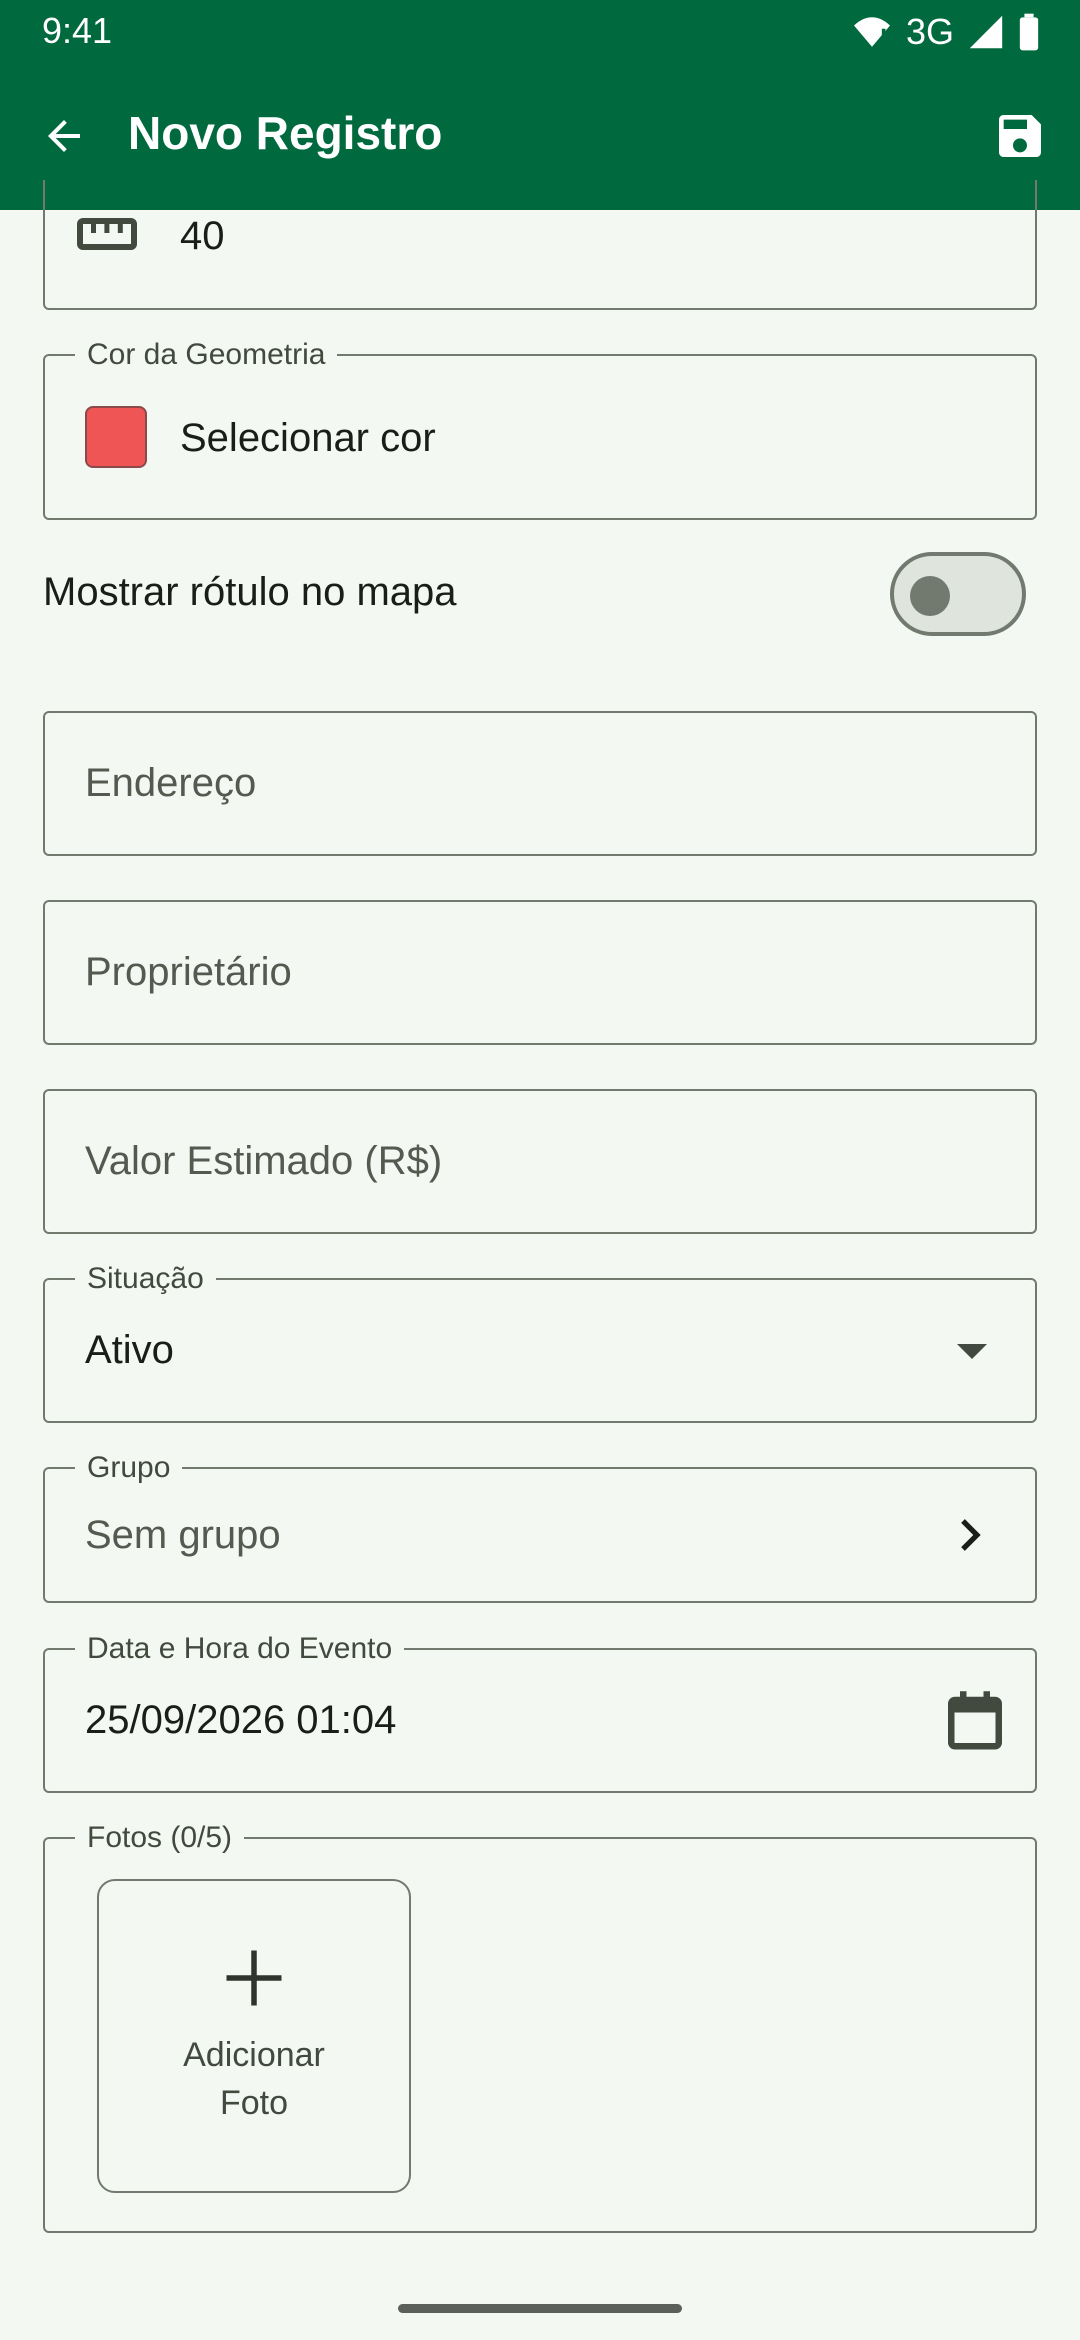 This screenshot has height=2340, width=1080. Describe the element at coordinates (975, 1720) in the screenshot. I see `calendar-icon` at that location.